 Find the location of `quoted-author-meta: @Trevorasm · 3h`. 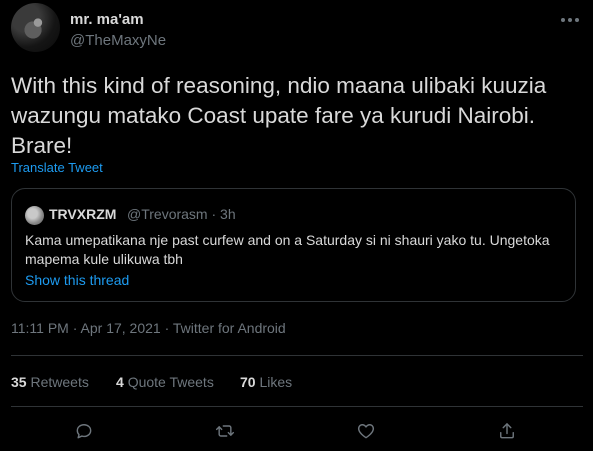

quoted-author-meta: @Trevorasm · 3h is located at coordinates (181, 214).